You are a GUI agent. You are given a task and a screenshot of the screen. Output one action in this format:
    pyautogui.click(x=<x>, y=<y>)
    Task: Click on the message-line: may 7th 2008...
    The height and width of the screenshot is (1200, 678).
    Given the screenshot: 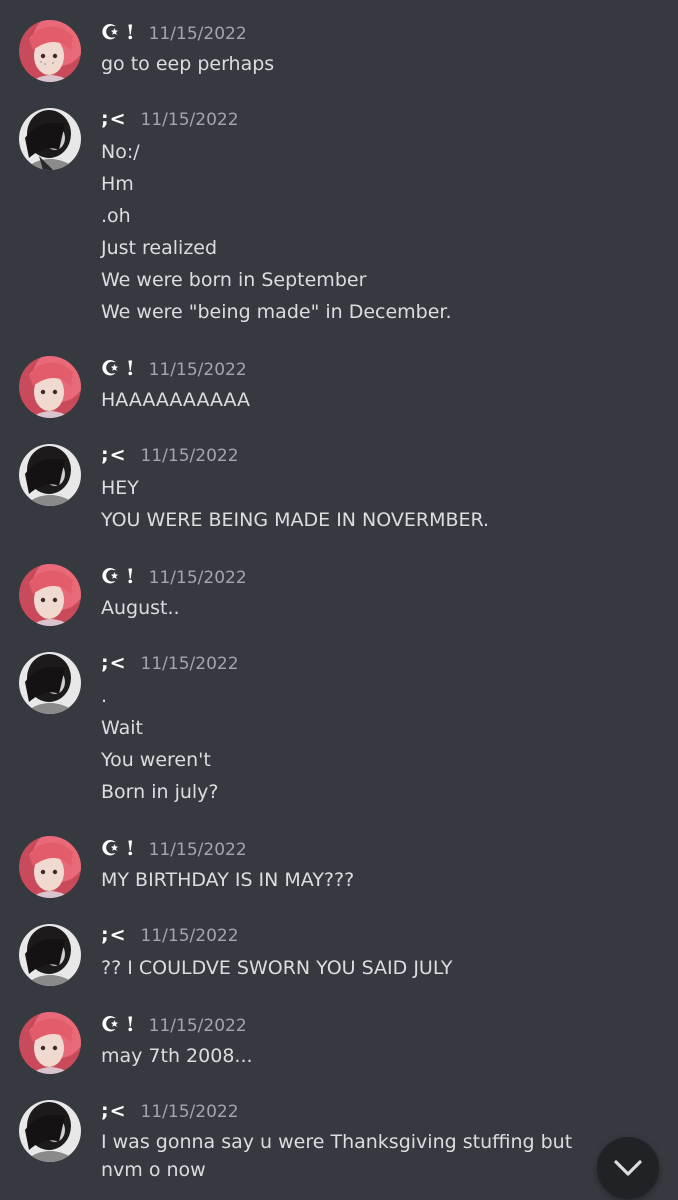 What is the action you would take?
    pyautogui.click(x=177, y=1056)
    